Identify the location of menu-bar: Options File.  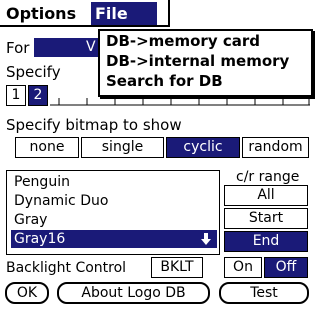
(85, 13).